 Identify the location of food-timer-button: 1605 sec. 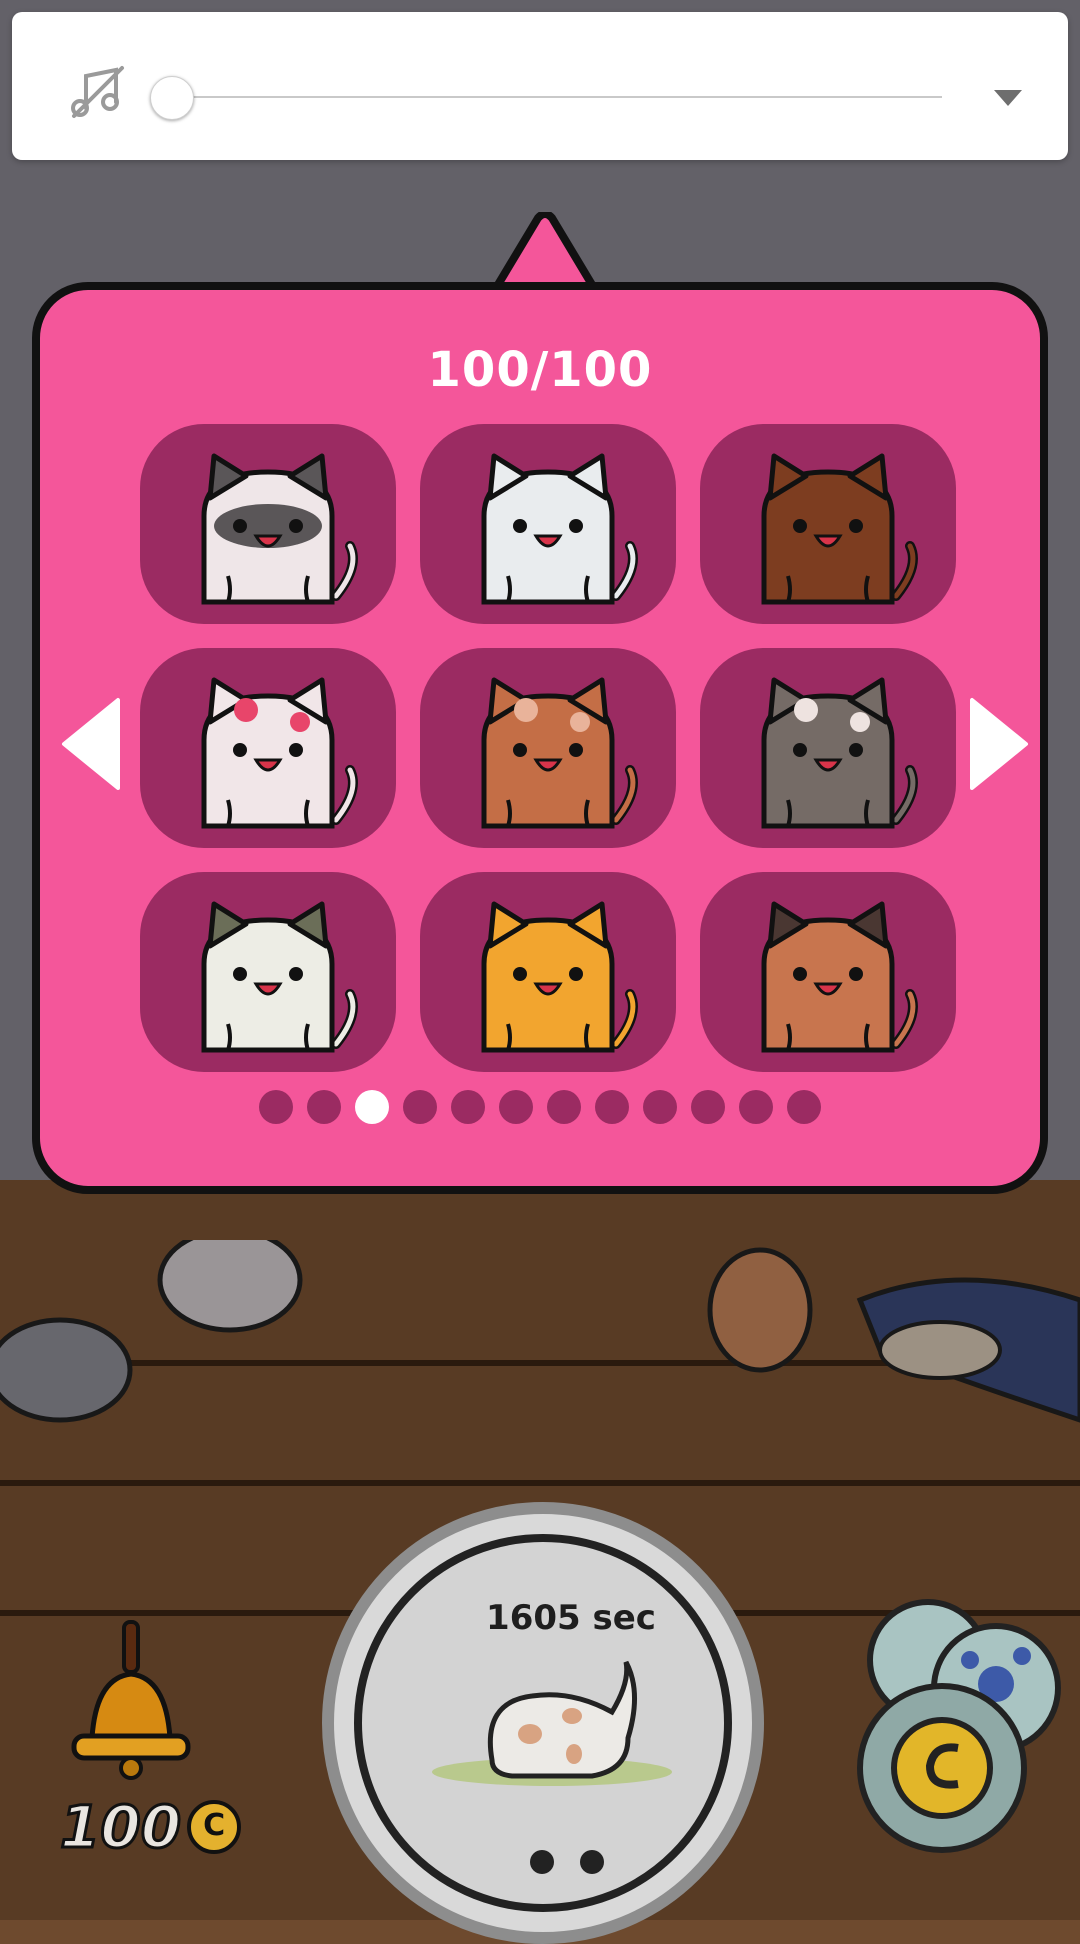
(543, 1723).